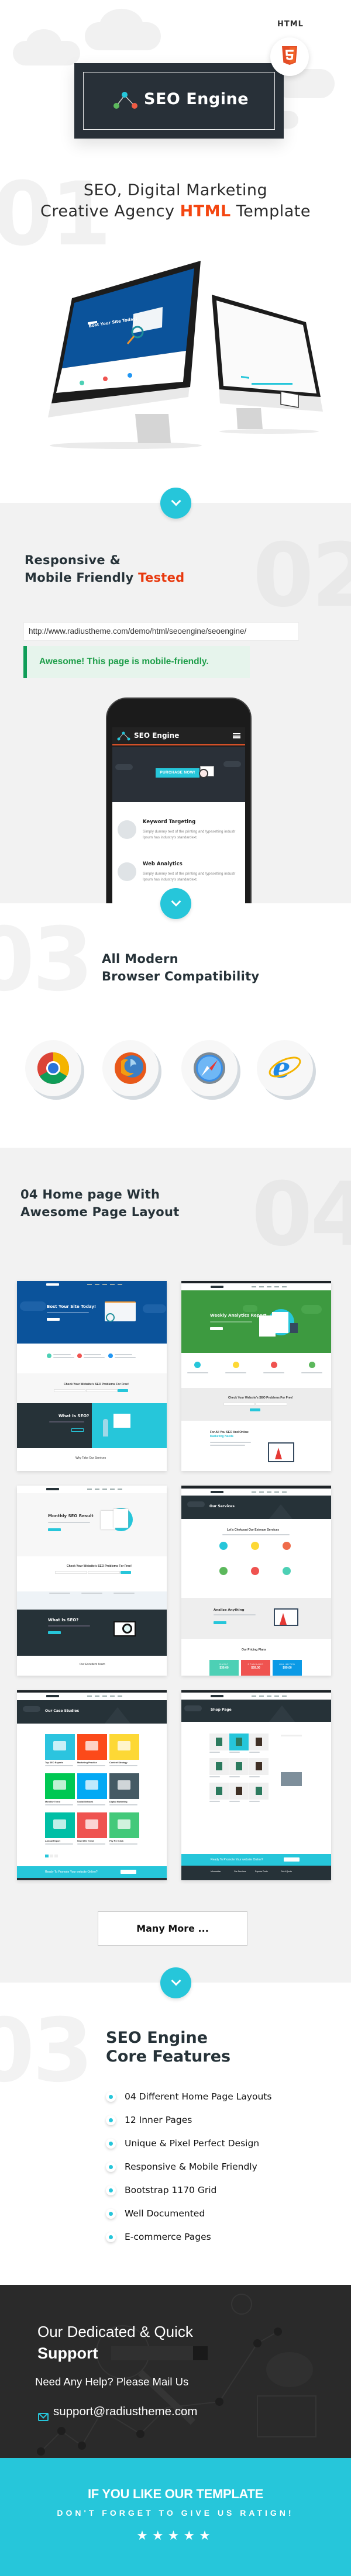  Describe the element at coordinates (63, 1620) in the screenshot. I see `card-dark-title: What Is SEO?` at that location.